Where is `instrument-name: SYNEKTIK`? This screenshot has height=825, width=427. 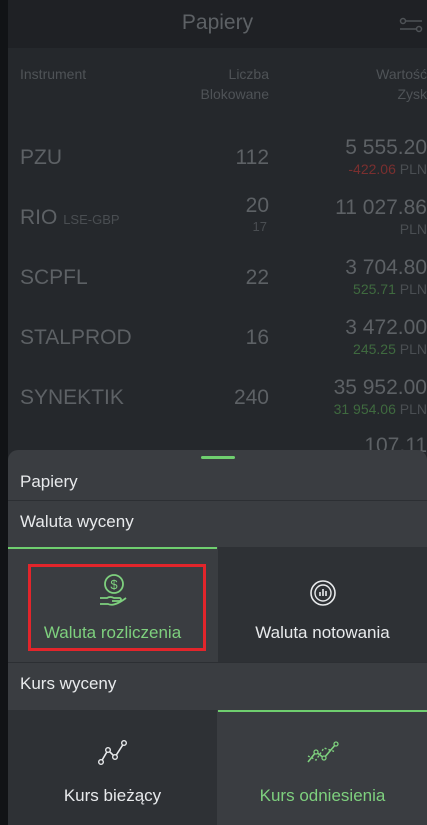
instrument-name: SYNEKTIK is located at coordinates (72, 397).